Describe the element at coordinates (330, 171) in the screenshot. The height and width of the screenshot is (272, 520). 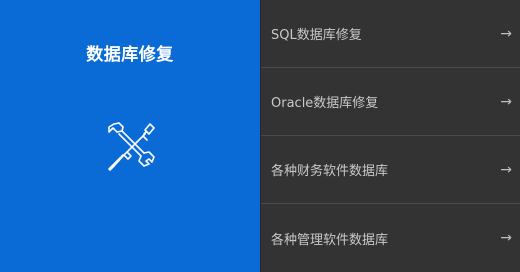
I see `menu-item-label: 各种财务软件数据库` at that location.